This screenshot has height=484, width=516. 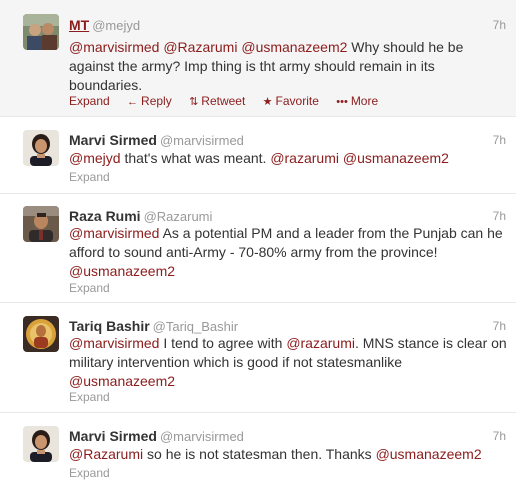 I want to click on more-button: ••• More, so click(x=357, y=101).